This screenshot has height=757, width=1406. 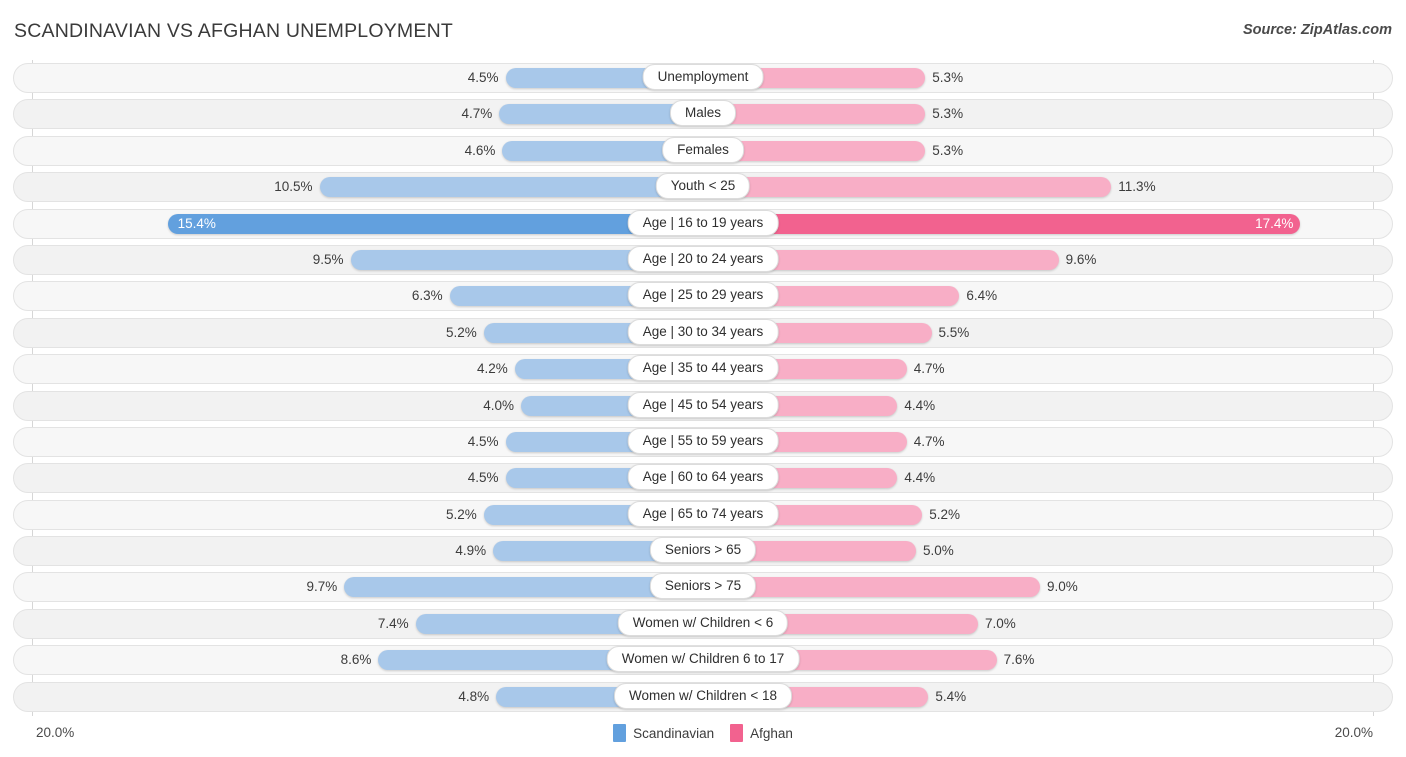 I want to click on chart-row: 4.9% 5.0% Seniors > 65, so click(x=703, y=551).